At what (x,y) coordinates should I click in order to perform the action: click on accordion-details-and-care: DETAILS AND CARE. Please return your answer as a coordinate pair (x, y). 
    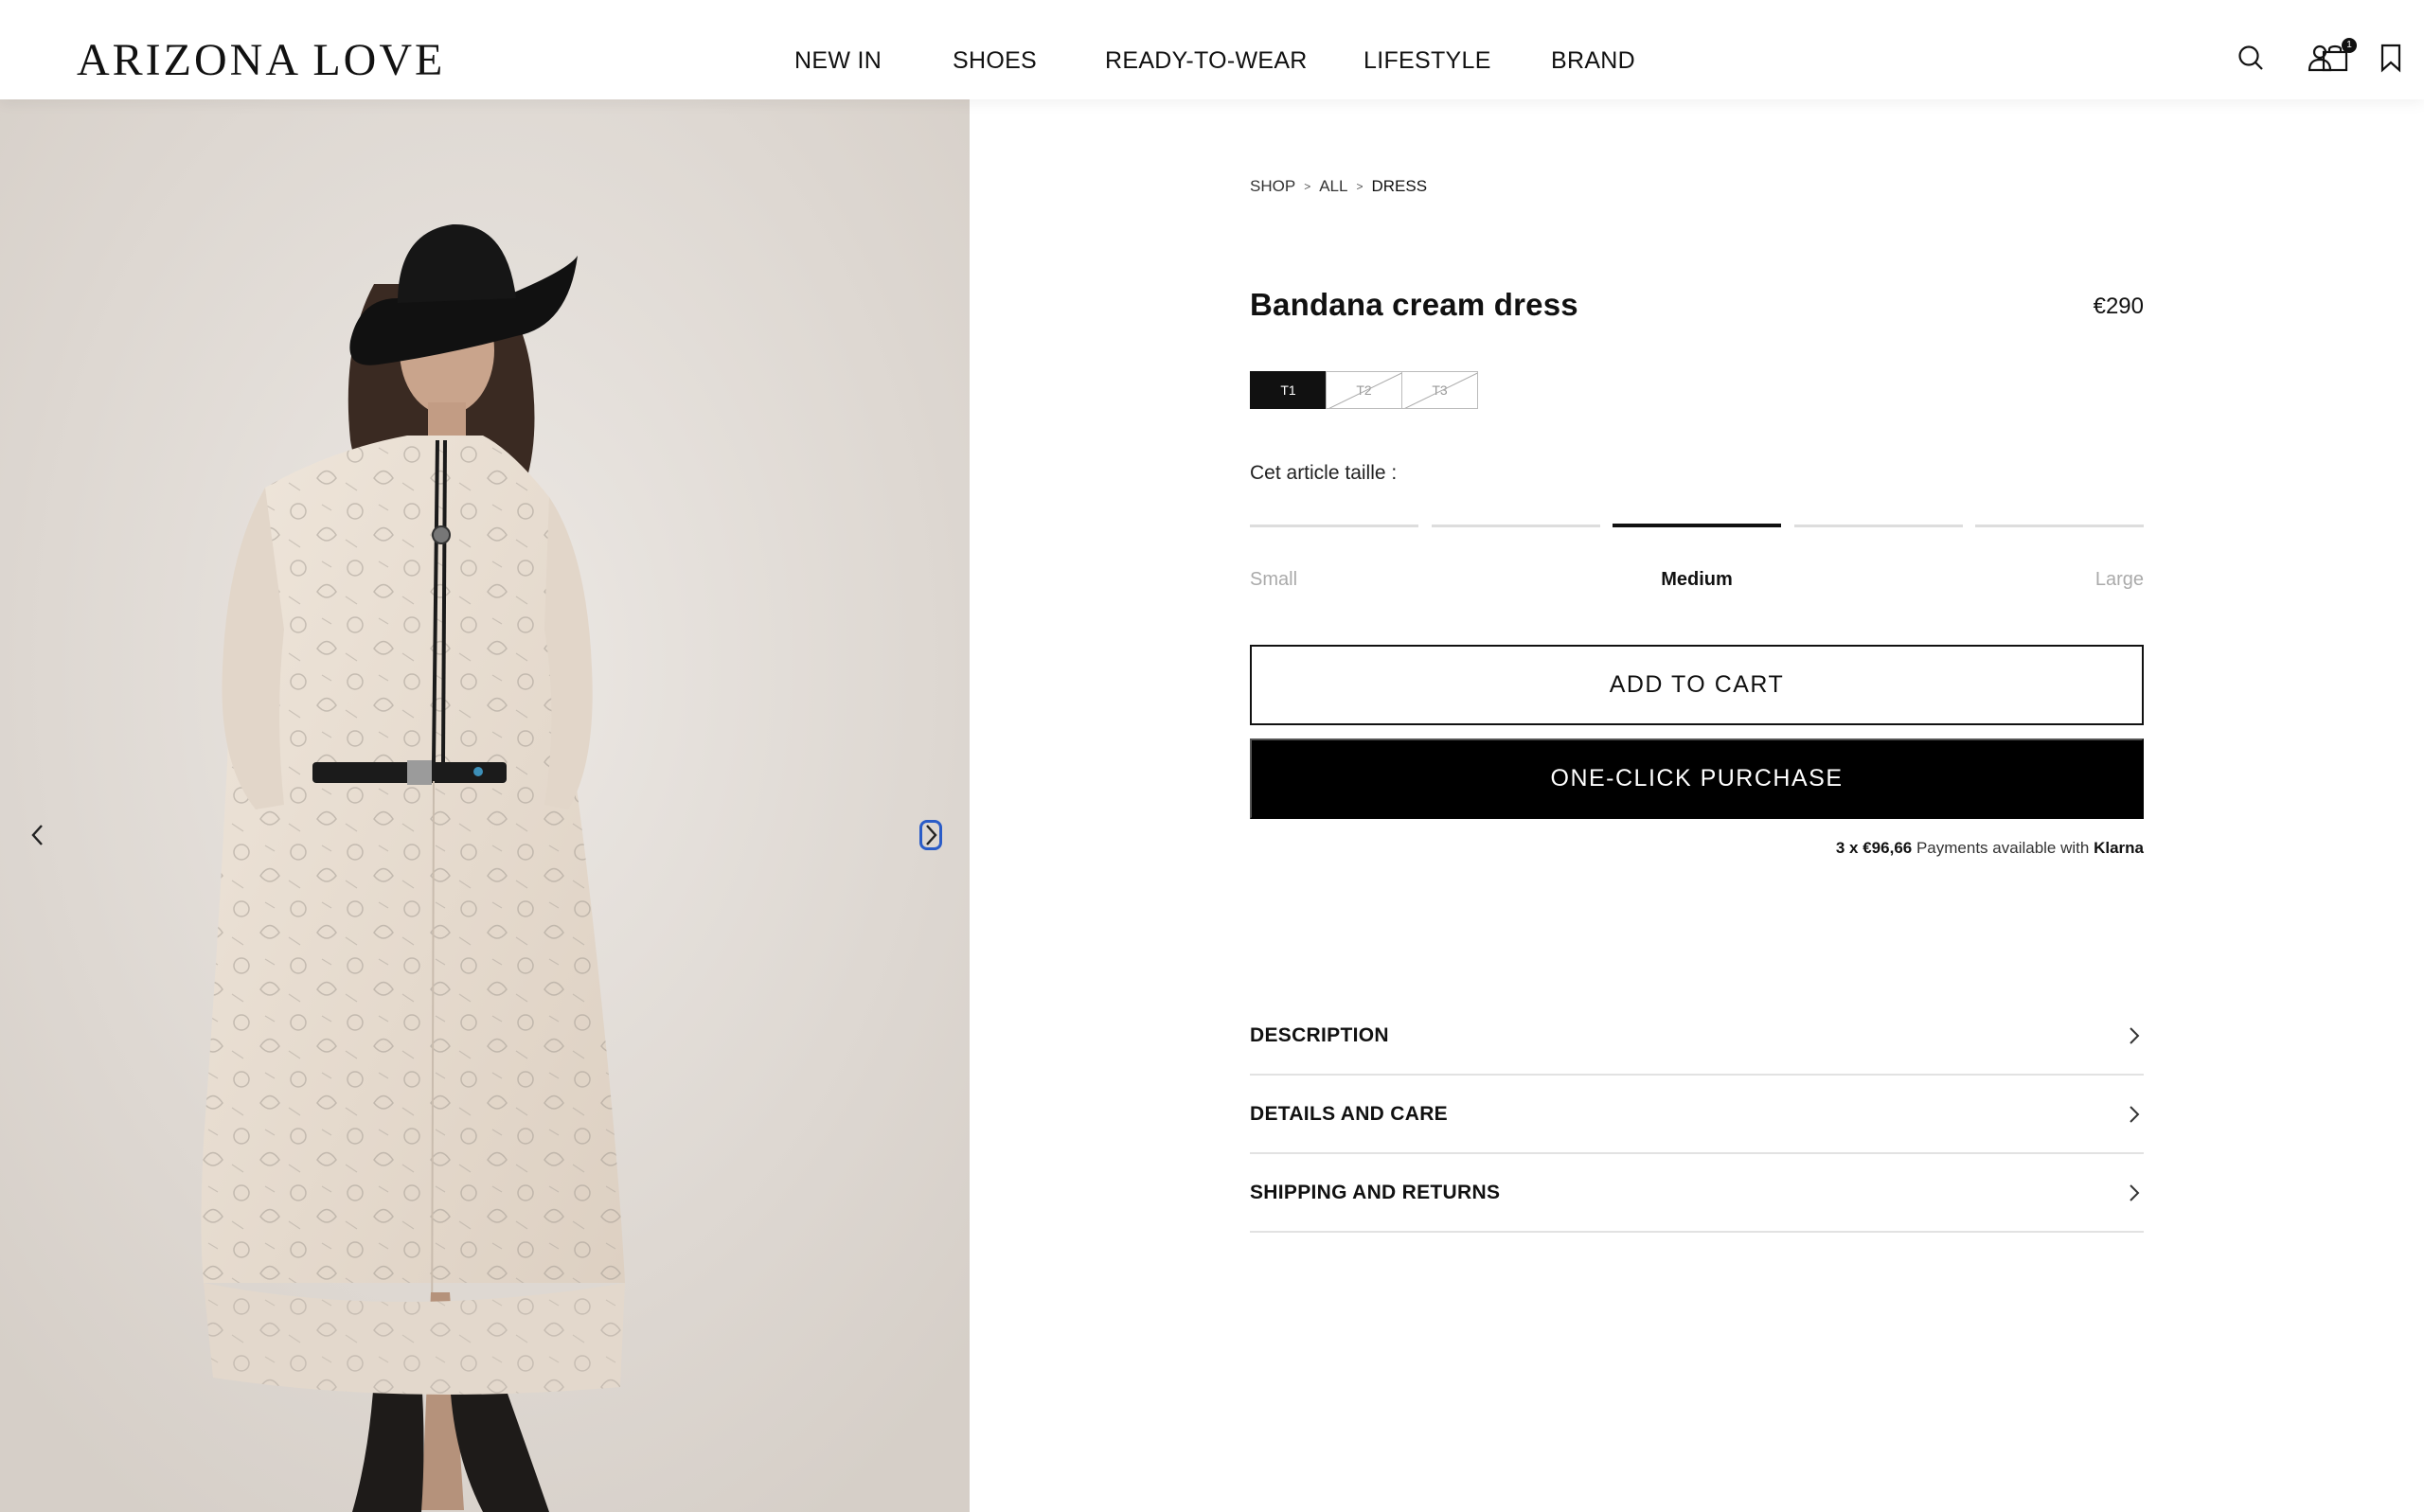
    Looking at the image, I should click on (1697, 1115).